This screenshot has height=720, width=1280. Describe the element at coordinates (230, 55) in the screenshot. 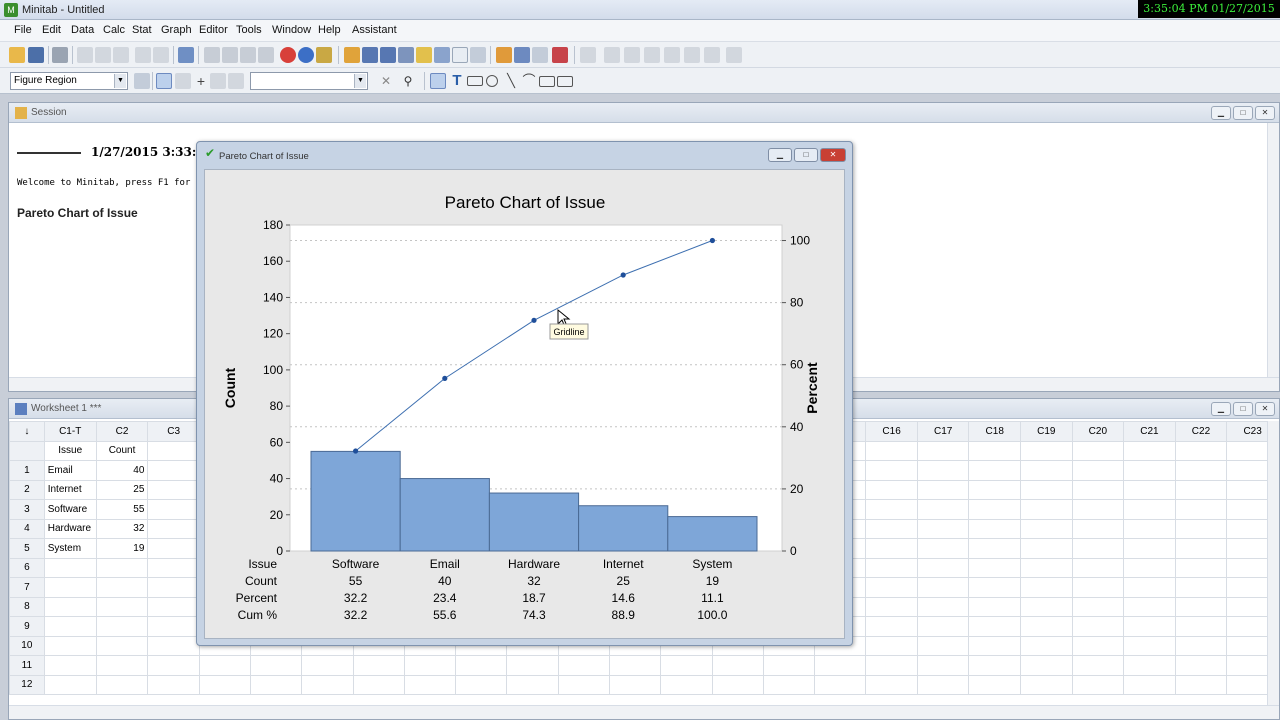

I see `move-down-icon` at that location.